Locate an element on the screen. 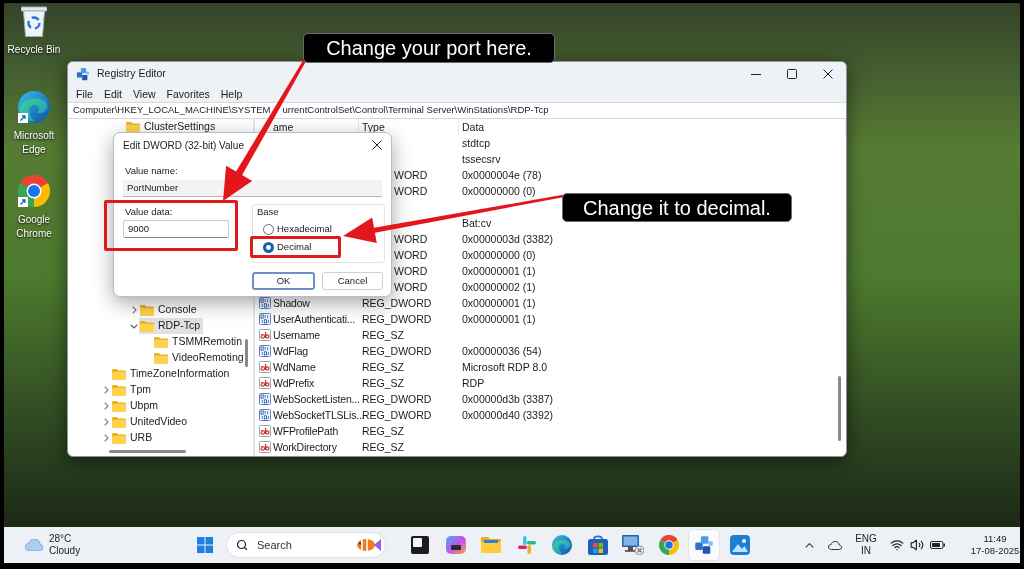 This screenshot has width=1024, height=569. tree-item: RDP-Tcp is located at coordinates (171, 326).